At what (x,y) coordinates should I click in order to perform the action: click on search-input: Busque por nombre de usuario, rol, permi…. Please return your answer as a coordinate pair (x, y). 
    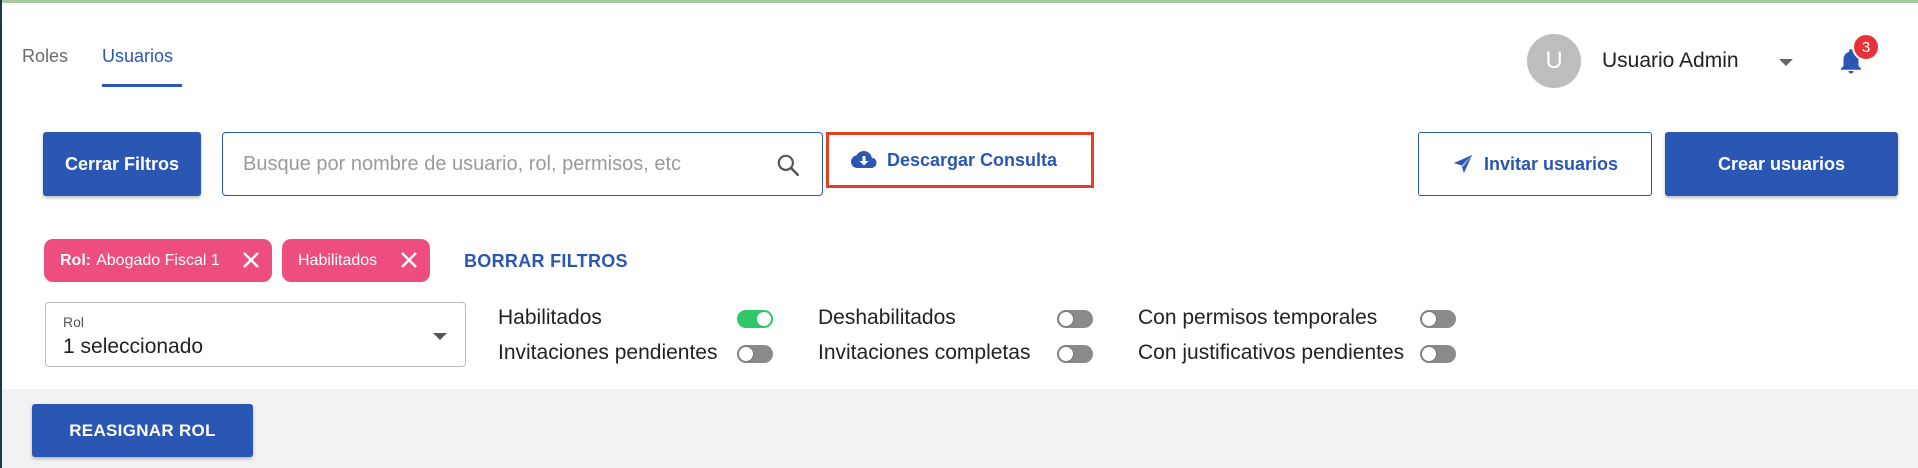
    Looking at the image, I should click on (522, 164).